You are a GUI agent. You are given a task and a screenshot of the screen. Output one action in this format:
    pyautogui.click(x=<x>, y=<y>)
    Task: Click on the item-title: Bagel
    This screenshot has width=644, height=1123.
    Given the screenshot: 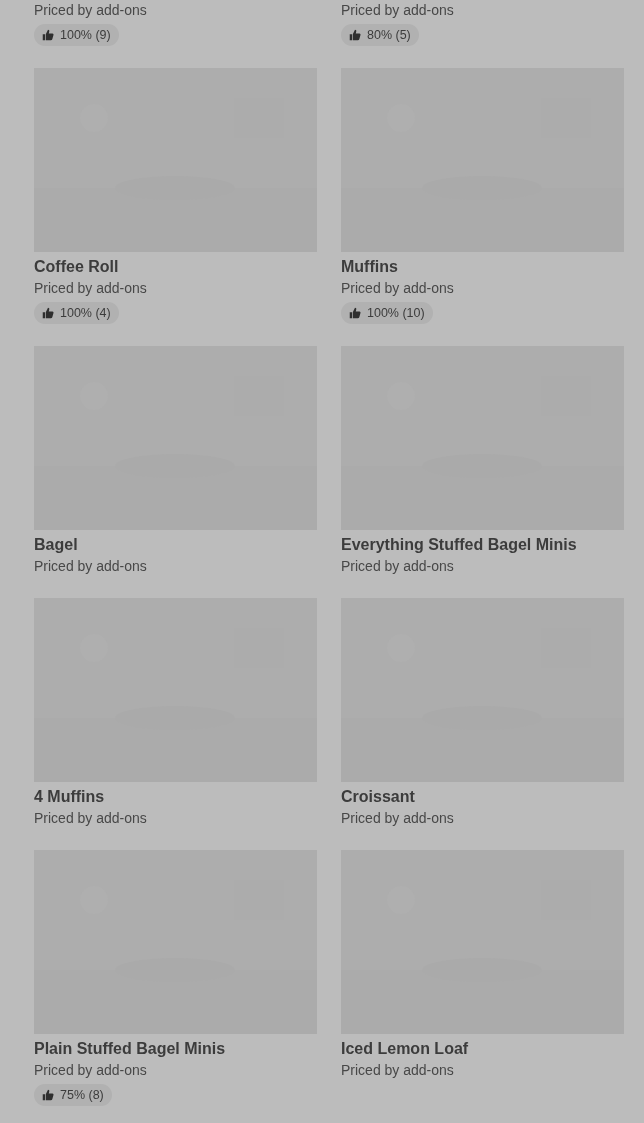 What is the action you would take?
    pyautogui.click(x=56, y=545)
    